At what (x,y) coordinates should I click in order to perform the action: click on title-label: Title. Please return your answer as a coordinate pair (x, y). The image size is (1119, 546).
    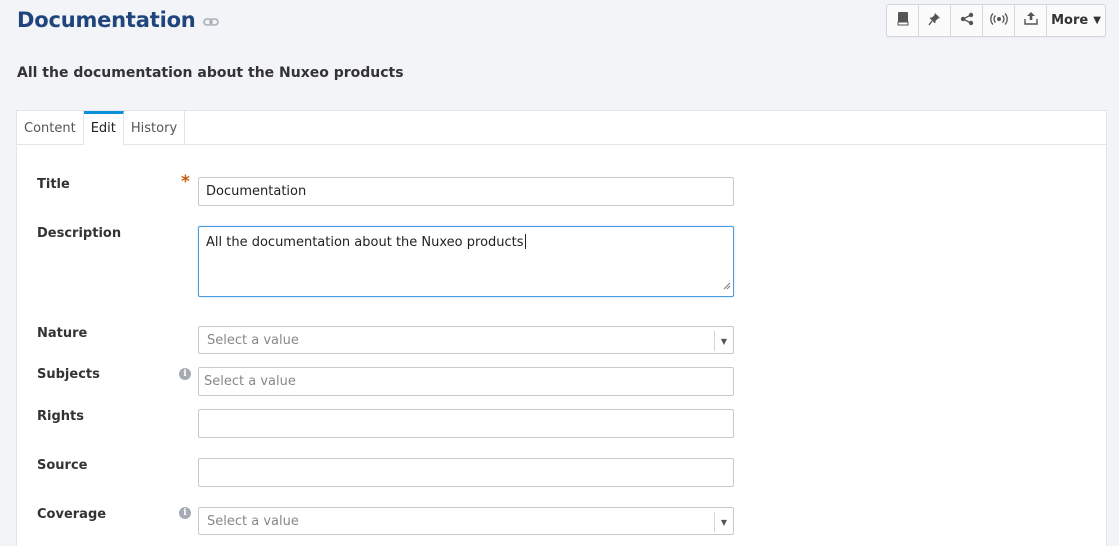
    Looking at the image, I should click on (53, 184).